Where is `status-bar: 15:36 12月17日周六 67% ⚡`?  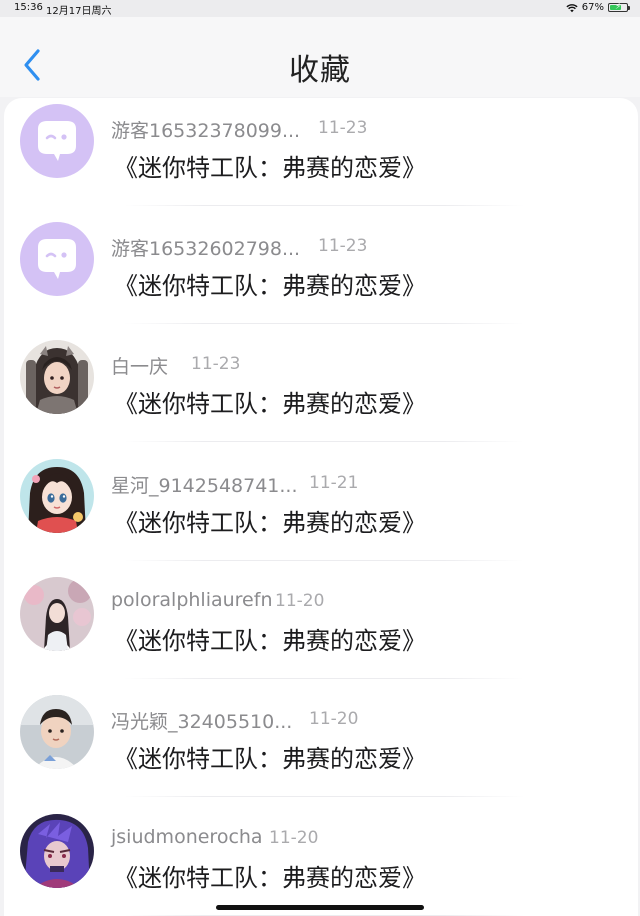 status-bar: 15:36 12月17日周六 67% ⚡ is located at coordinates (320, 8).